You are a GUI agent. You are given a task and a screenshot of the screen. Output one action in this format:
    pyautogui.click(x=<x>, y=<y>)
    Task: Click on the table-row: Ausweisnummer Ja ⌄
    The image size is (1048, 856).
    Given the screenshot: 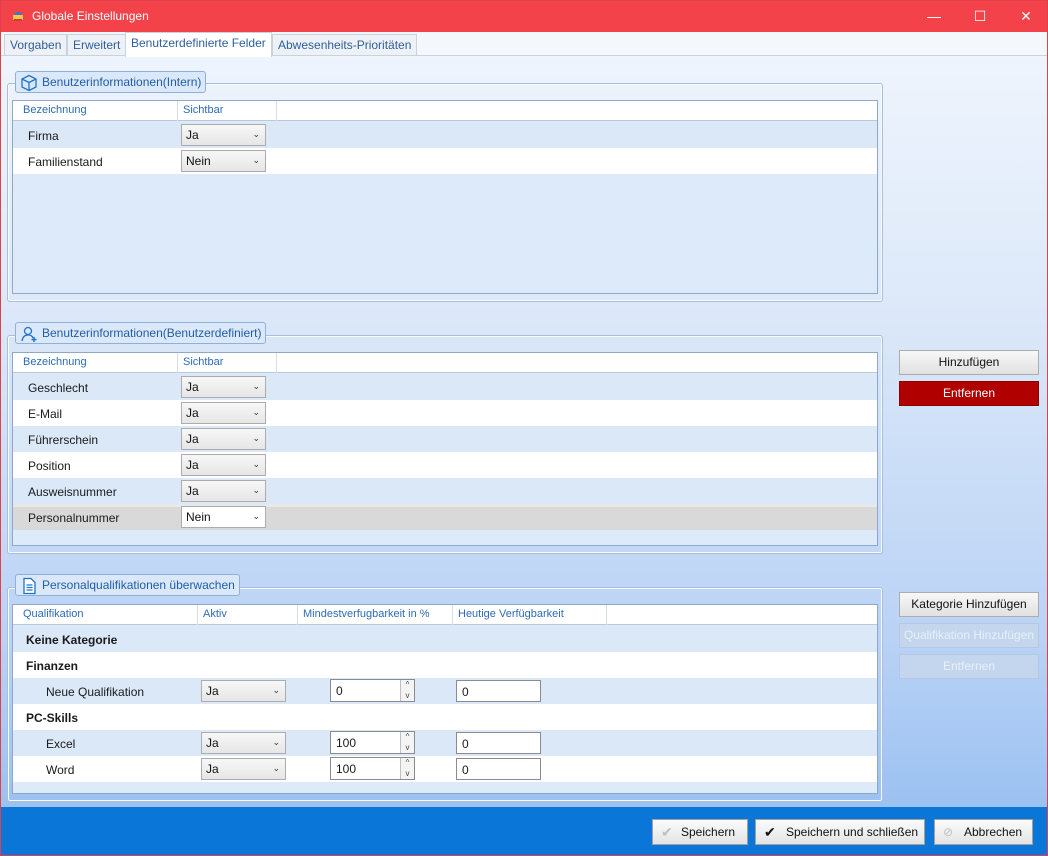 What is the action you would take?
    pyautogui.click(x=445, y=491)
    